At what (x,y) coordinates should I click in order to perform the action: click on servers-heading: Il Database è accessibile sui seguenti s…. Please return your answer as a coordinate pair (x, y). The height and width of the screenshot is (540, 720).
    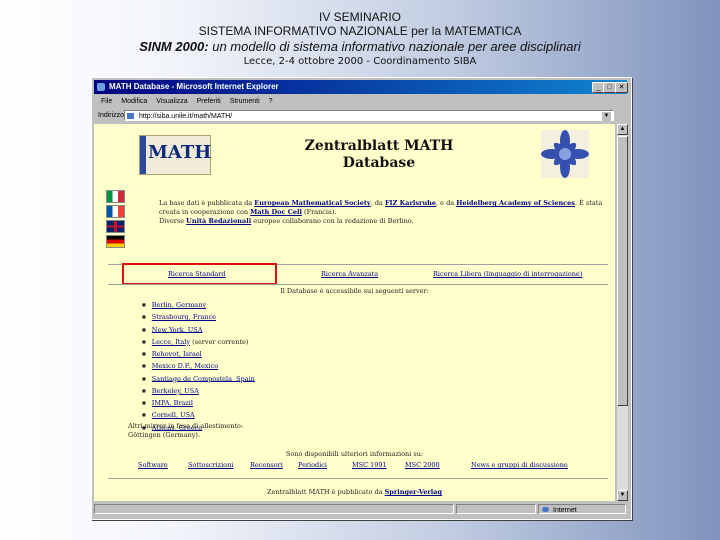
    Looking at the image, I should click on (354, 291).